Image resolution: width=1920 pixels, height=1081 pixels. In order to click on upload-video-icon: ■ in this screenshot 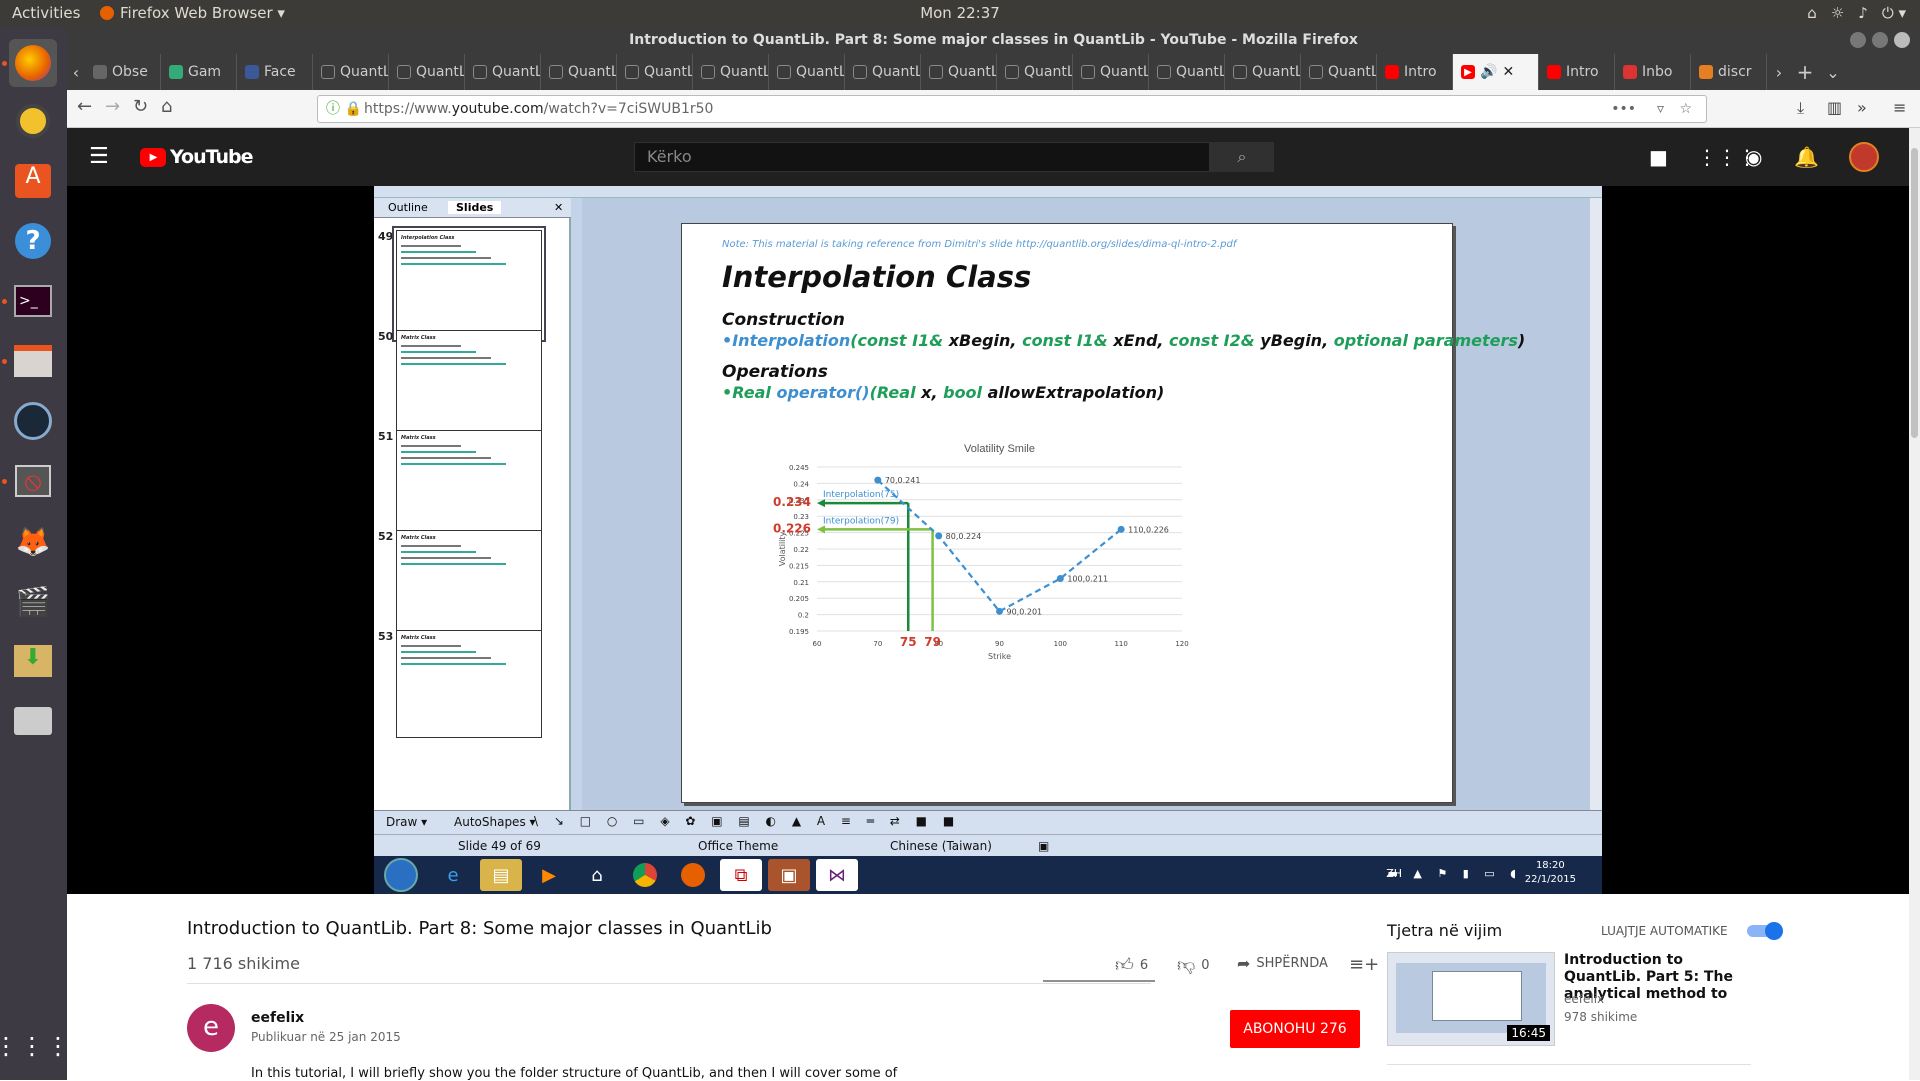, I will do `click(1658, 157)`.